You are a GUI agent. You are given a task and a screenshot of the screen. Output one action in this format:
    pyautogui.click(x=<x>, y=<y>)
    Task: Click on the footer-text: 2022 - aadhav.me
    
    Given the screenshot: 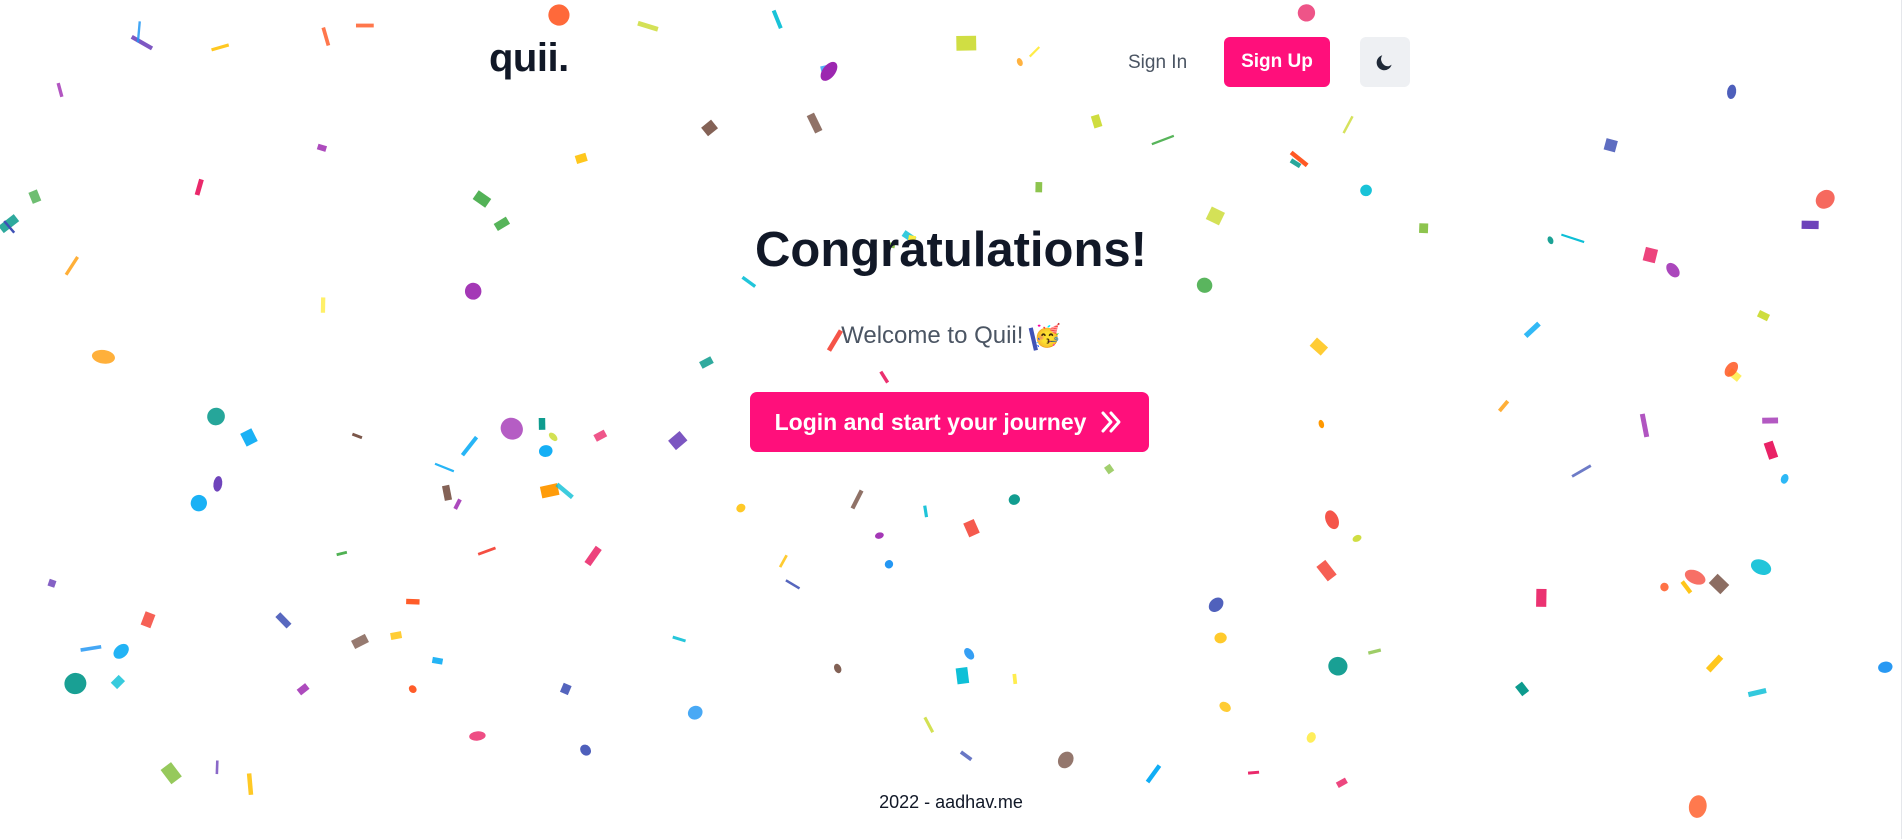 What is the action you would take?
    pyautogui.click(x=951, y=802)
    